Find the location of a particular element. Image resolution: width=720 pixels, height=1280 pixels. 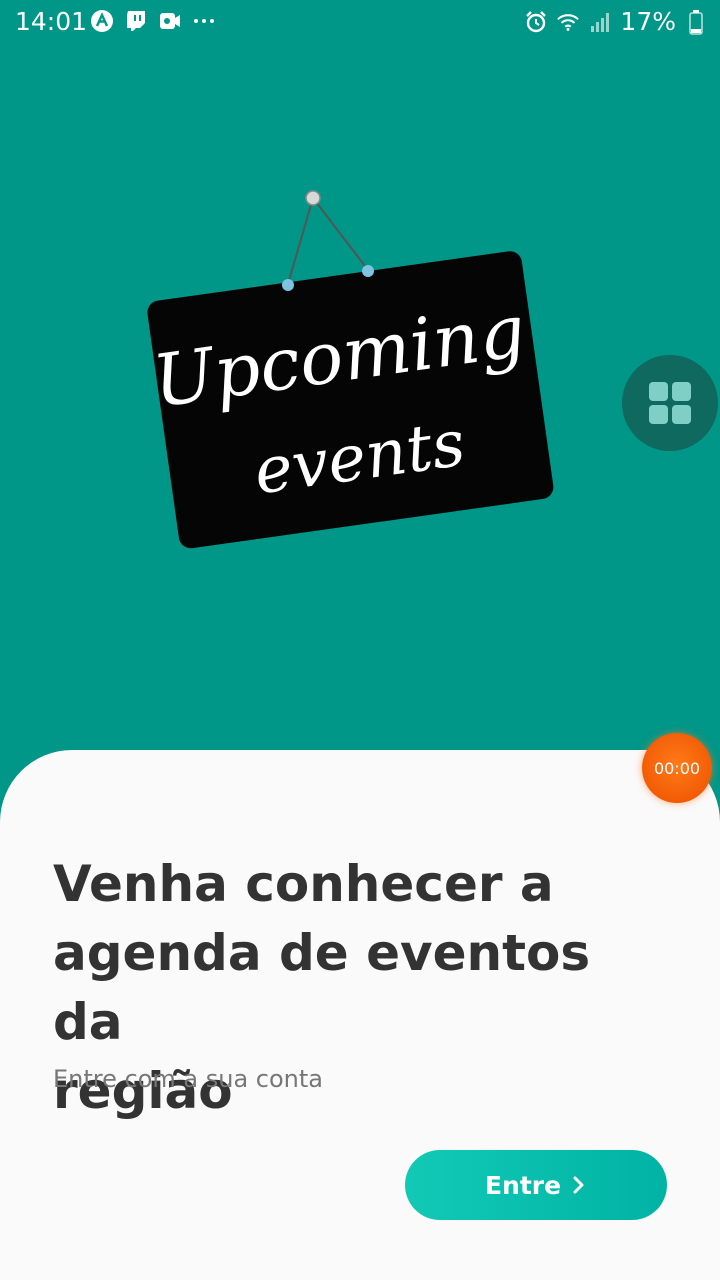

enter-button-label: Entre is located at coordinates (523, 1185).